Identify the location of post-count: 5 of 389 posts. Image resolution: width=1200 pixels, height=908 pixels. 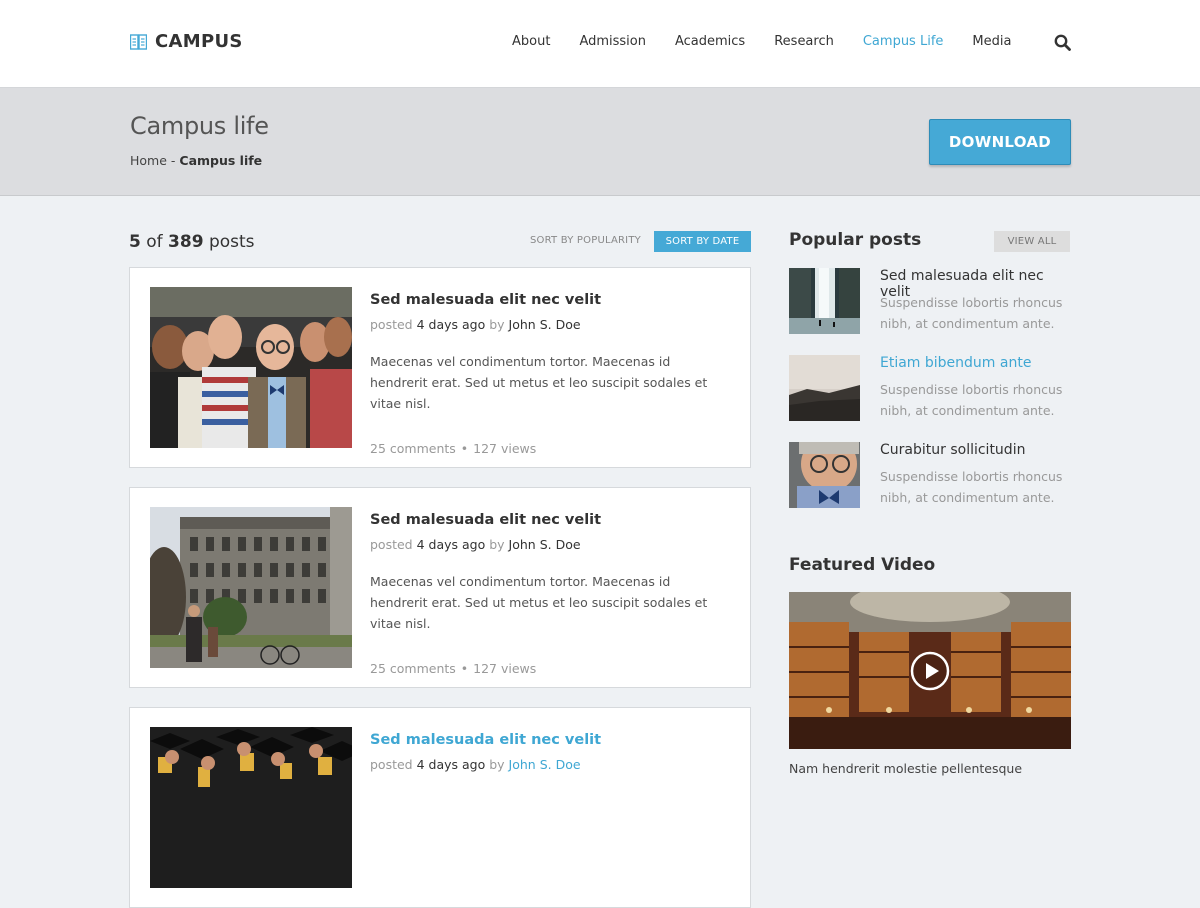
(192, 242).